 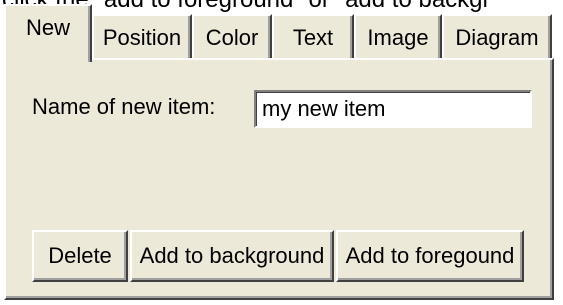 I want to click on name-label: Name of new item:, so click(x=124, y=106).